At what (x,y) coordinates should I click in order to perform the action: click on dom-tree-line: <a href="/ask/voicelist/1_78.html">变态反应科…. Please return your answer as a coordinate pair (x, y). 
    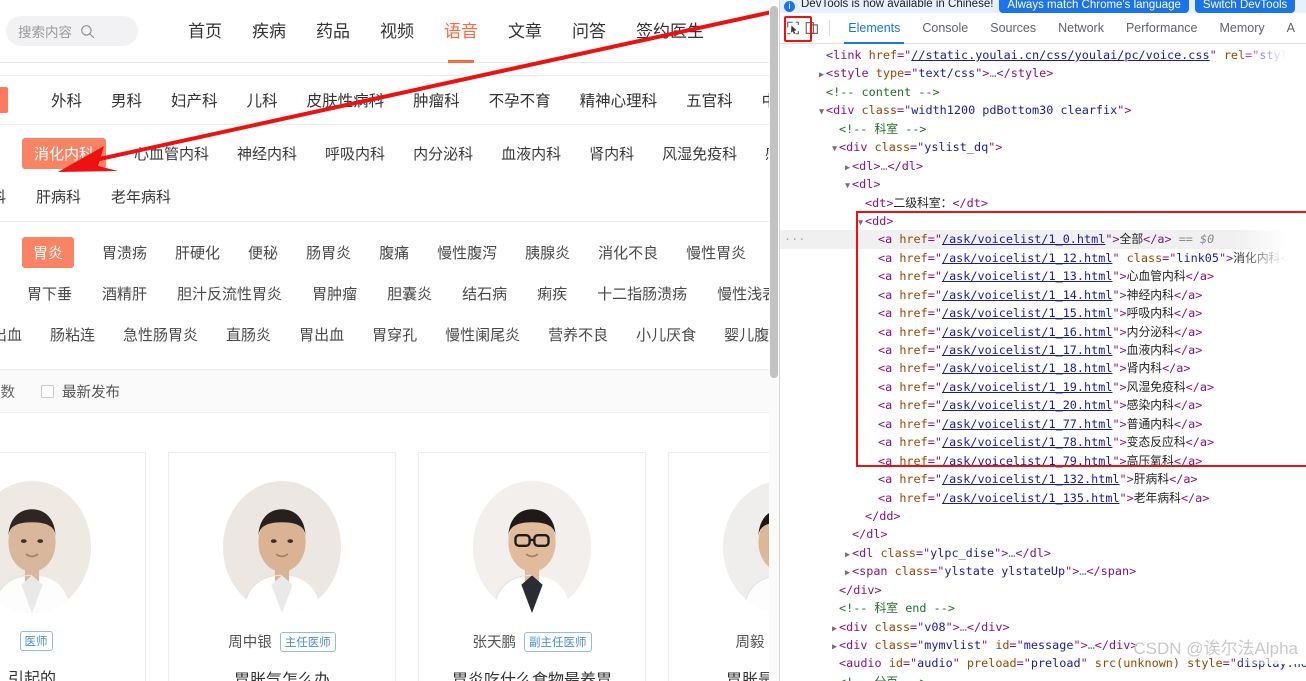
    Looking at the image, I should click on (1043, 442).